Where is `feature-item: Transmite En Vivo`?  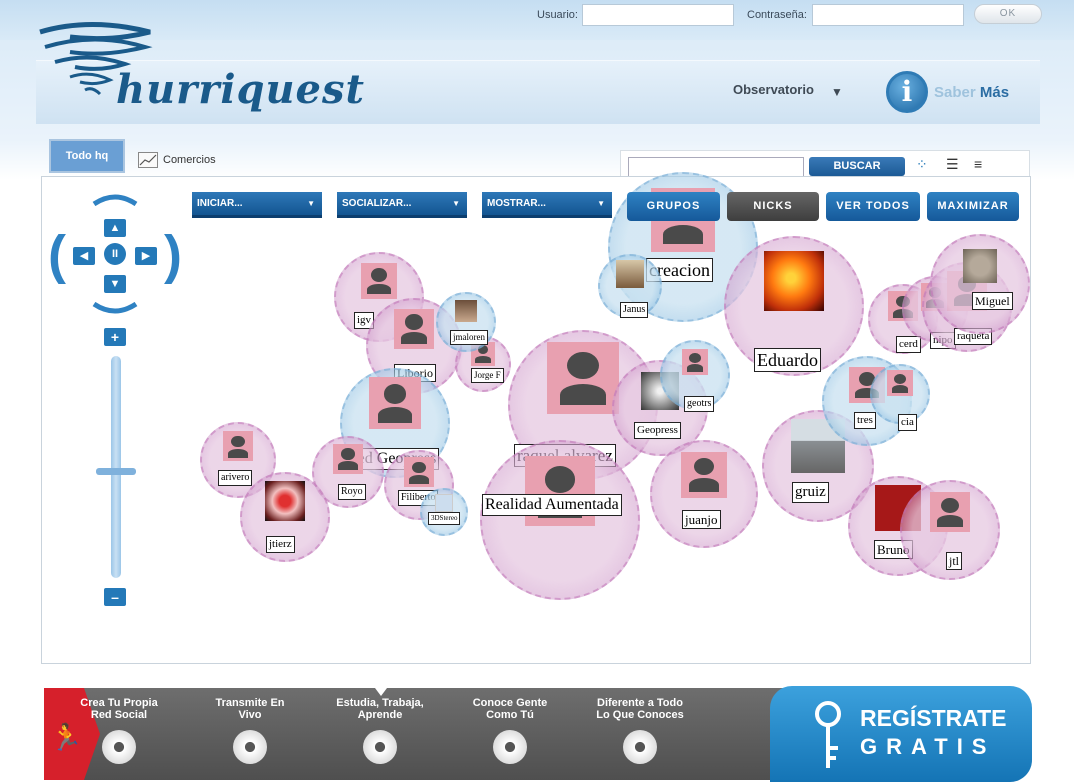 feature-item: Transmite En Vivo is located at coordinates (250, 709).